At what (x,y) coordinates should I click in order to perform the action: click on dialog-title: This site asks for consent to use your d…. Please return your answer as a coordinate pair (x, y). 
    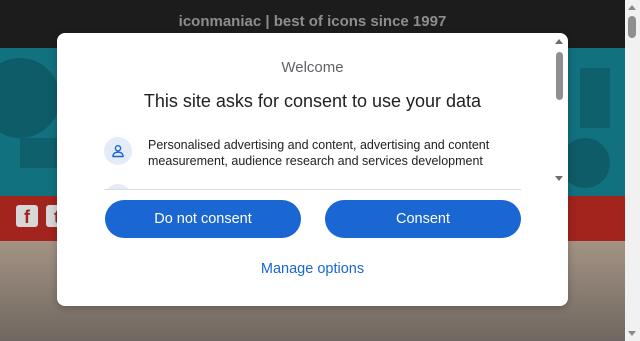
    Looking at the image, I should click on (312, 101).